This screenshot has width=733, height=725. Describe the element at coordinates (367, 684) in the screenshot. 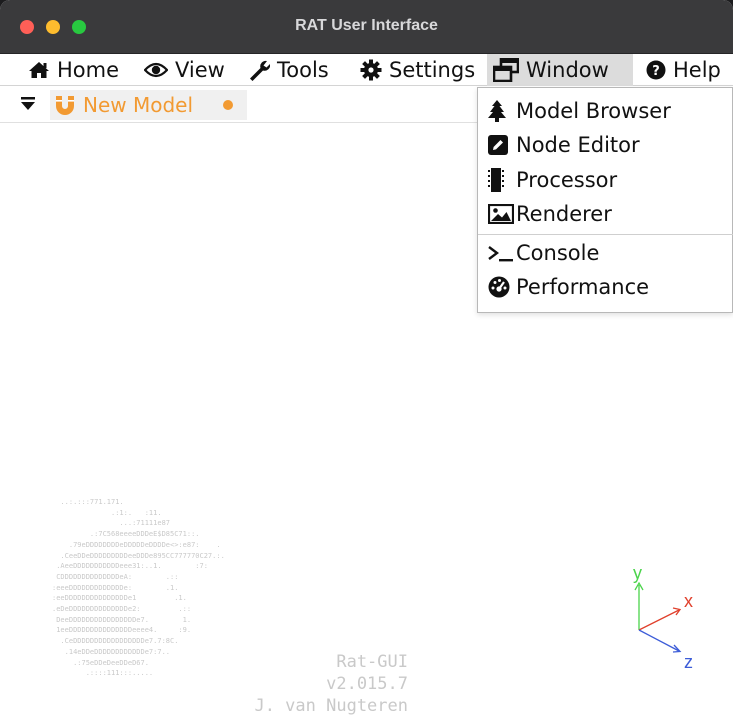

I see `app-version: v2.015.7` at that location.